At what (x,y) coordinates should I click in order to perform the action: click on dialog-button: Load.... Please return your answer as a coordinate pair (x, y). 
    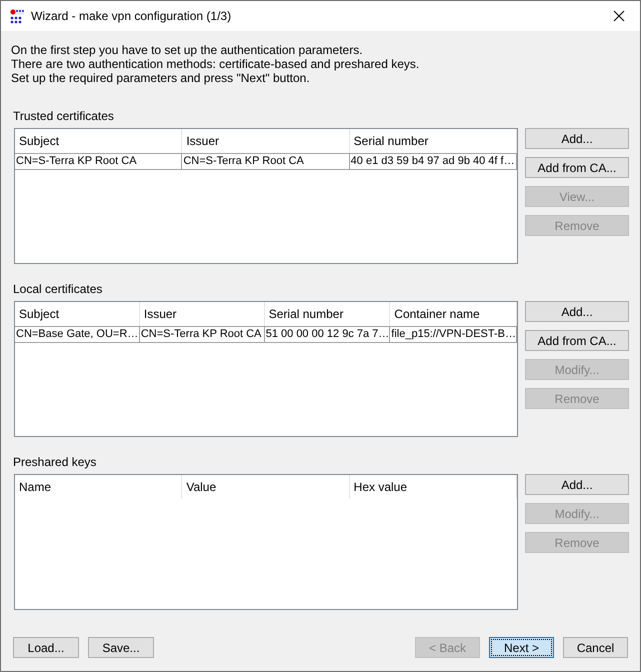
    Looking at the image, I should click on (46, 647).